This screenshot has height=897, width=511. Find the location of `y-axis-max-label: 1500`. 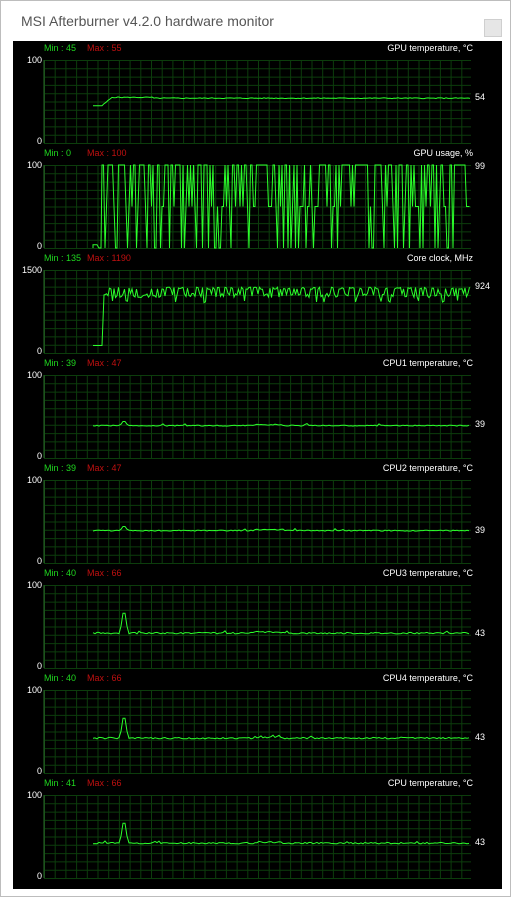

y-axis-max-label: 1500 is located at coordinates (31, 270).